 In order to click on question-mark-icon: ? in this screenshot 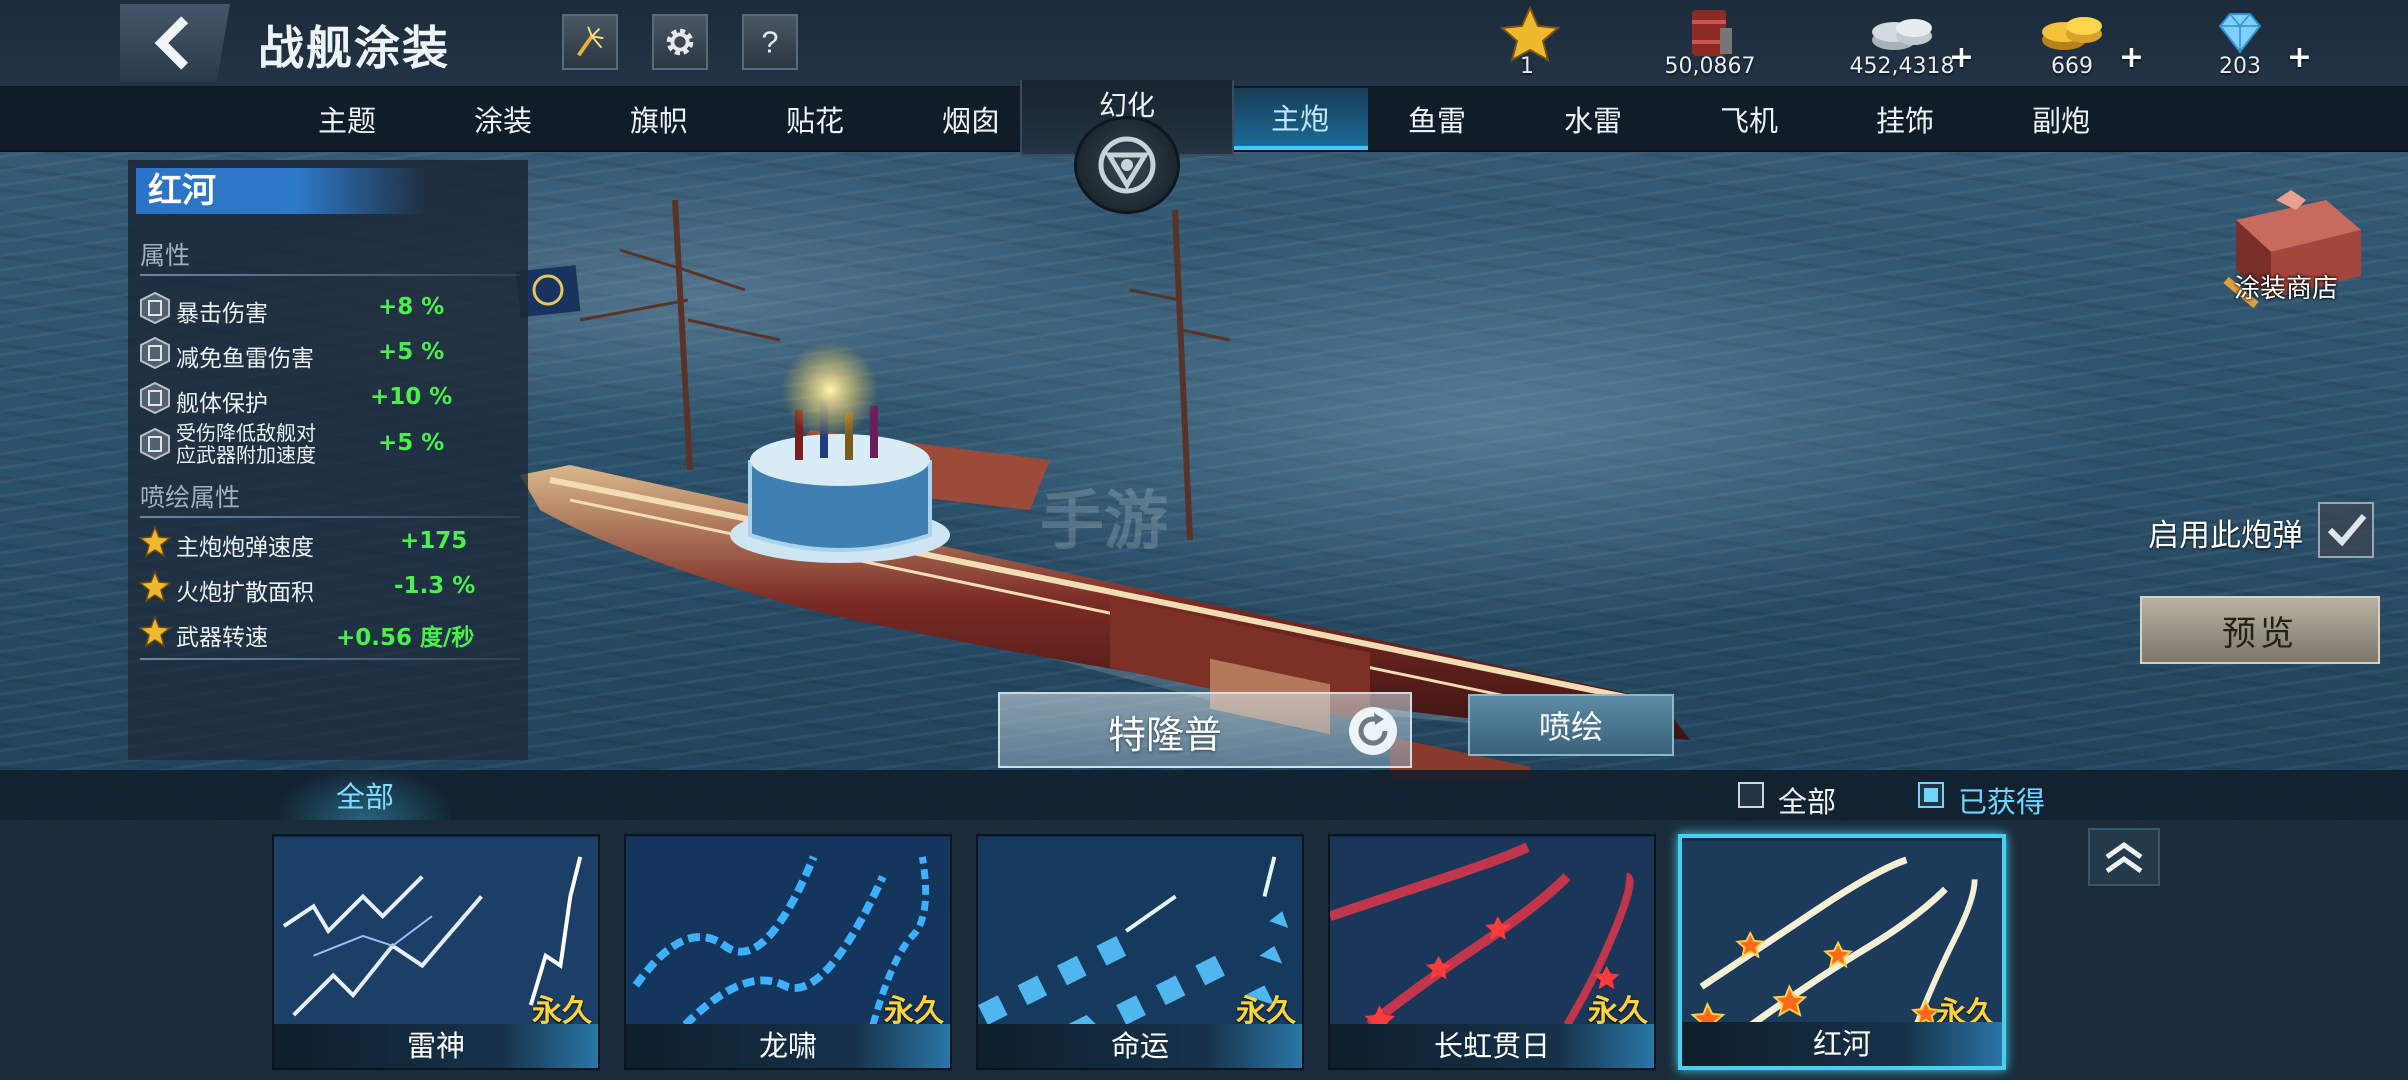, I will do `click(770, 42)`.